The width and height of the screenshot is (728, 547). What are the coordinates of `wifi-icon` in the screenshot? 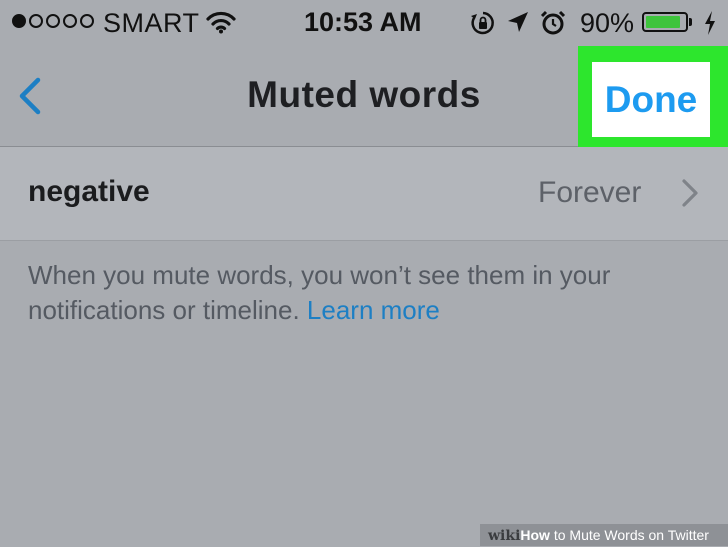 It's located at (221, 24).